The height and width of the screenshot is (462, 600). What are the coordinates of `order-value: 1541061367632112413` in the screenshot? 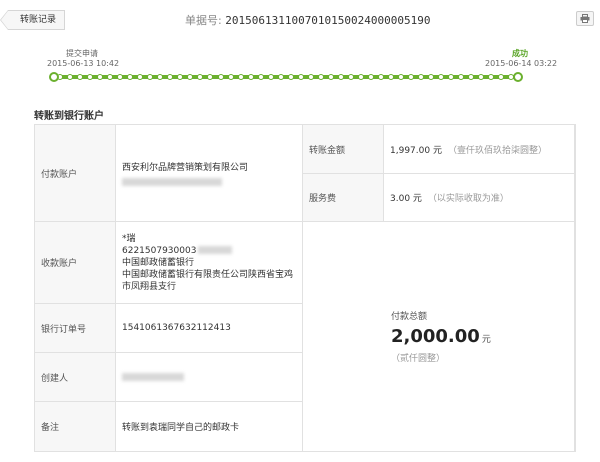 It's located at (176, 328).